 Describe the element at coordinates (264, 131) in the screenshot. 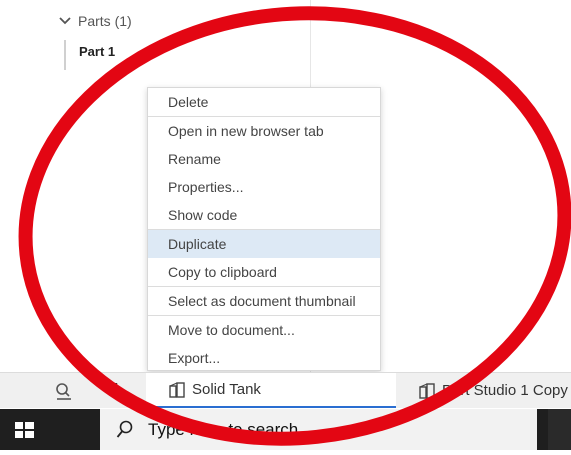

I see `menu-item-open-new-tab: Open in new browser tab` at that location.